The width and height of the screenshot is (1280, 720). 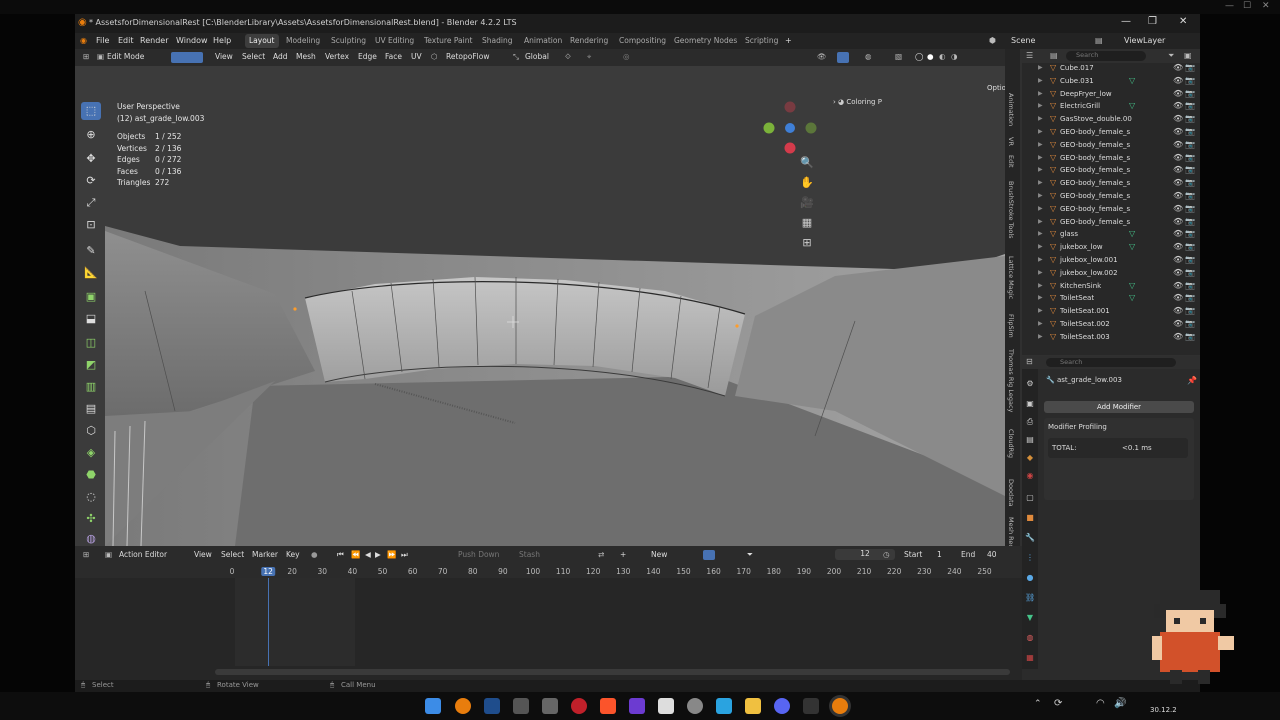 What do you see at coordinates (1077, 427) in the screenshot?
I see `panel-title: Modifier Profiling` at bounding box center [1077, 427].